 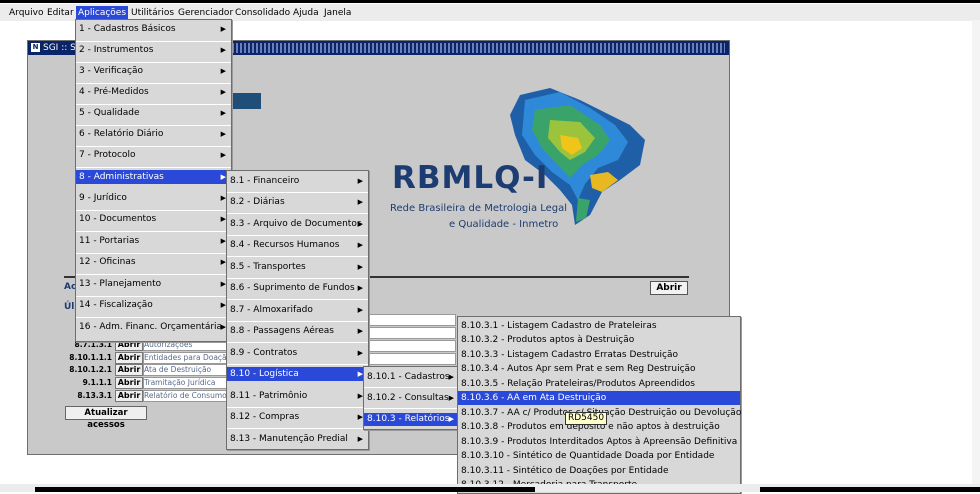 What do you see at coordinates (153, 264) in the screenshot?
I see `menu-item-oficinas: 12 - Oficinas ▶` at bounding box center [153, 264].